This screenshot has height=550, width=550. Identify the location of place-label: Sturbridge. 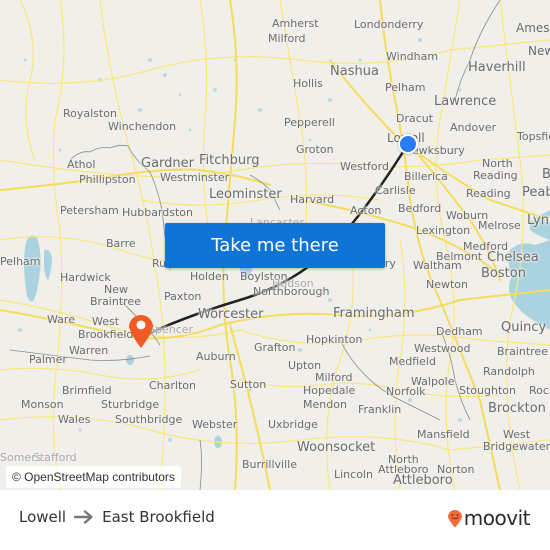
(130, 404).